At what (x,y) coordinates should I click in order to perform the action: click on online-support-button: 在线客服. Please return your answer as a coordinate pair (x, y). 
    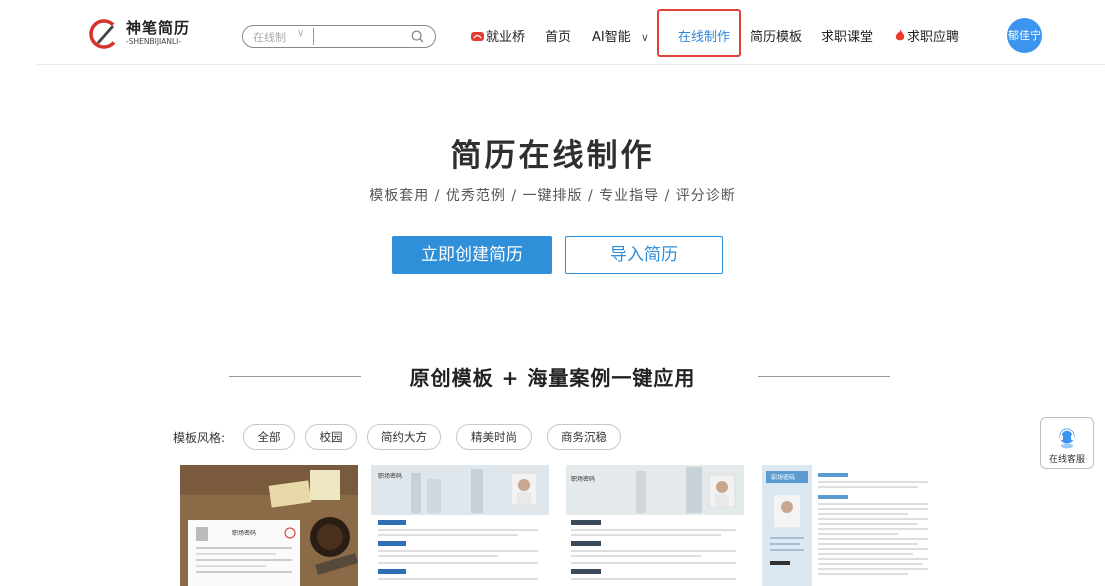
    Looking at the image, I should click on (1067, 443).